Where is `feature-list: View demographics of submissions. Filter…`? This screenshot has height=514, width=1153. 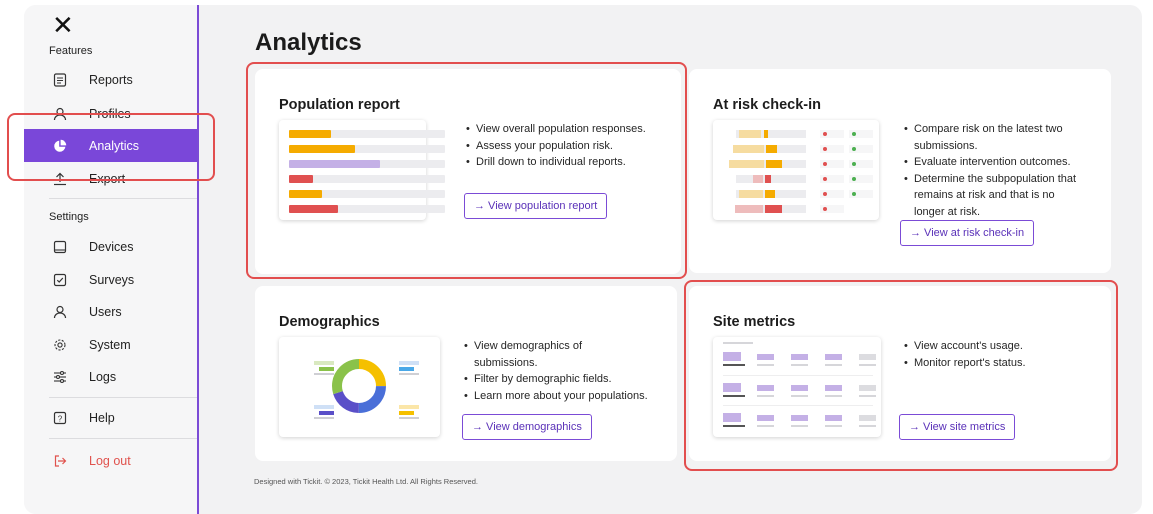
feature-list: View demographics of submissions. Filter… is located at coordinates (556, 371).